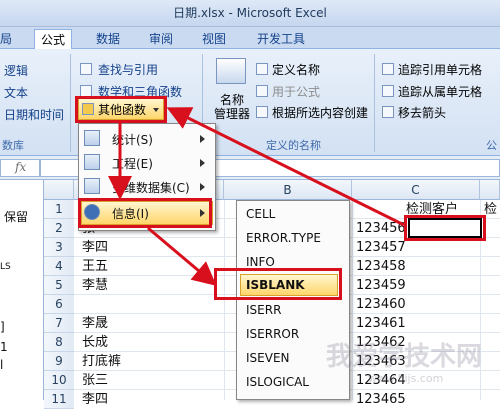 Image resolution: width=500 pixels, height=409 pixels. Describe the element at coordinates (406, 378) in the screenshot. I see `watermark-url: www.5ijs.com` at that location.